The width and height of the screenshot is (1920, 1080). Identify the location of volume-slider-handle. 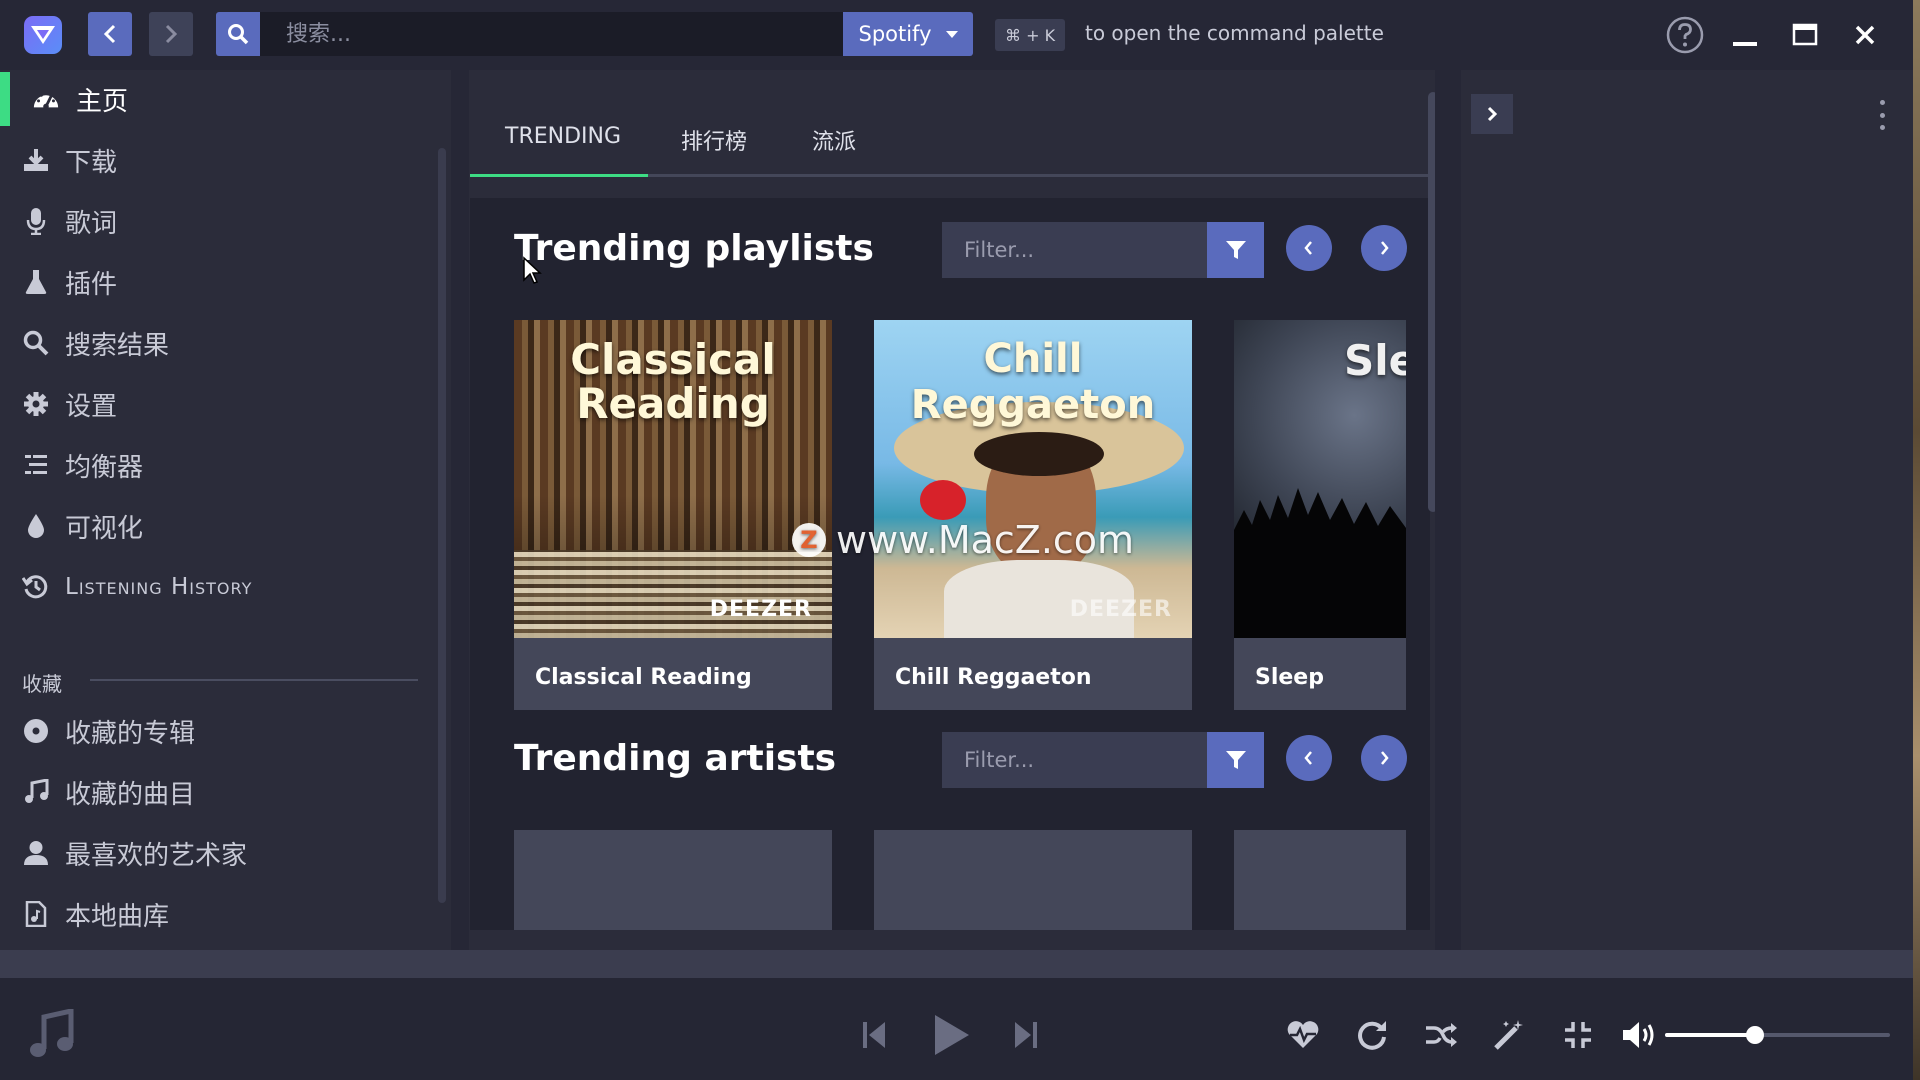
(1755, 1035).